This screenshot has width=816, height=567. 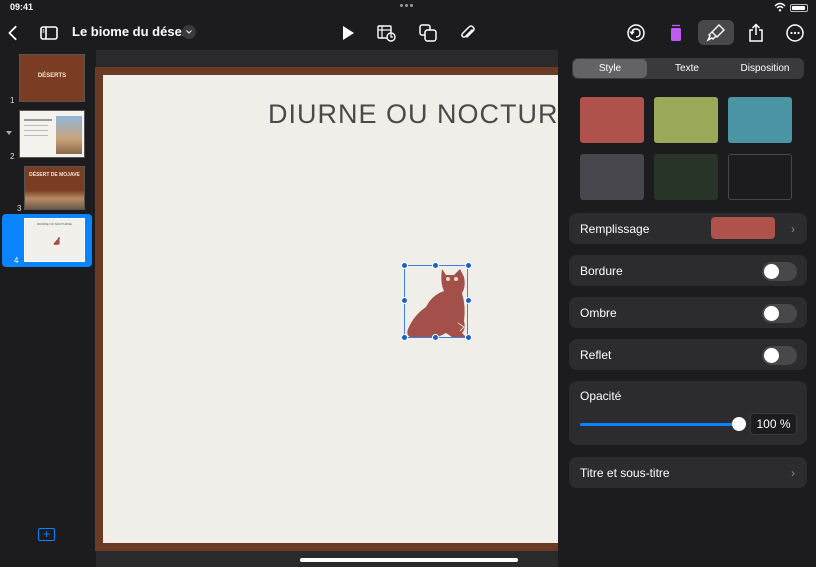 What do you see at coordinates (615, 229) in the screenshot?
I see `fill-label: Remplissage` at bounding box center [615, 229].